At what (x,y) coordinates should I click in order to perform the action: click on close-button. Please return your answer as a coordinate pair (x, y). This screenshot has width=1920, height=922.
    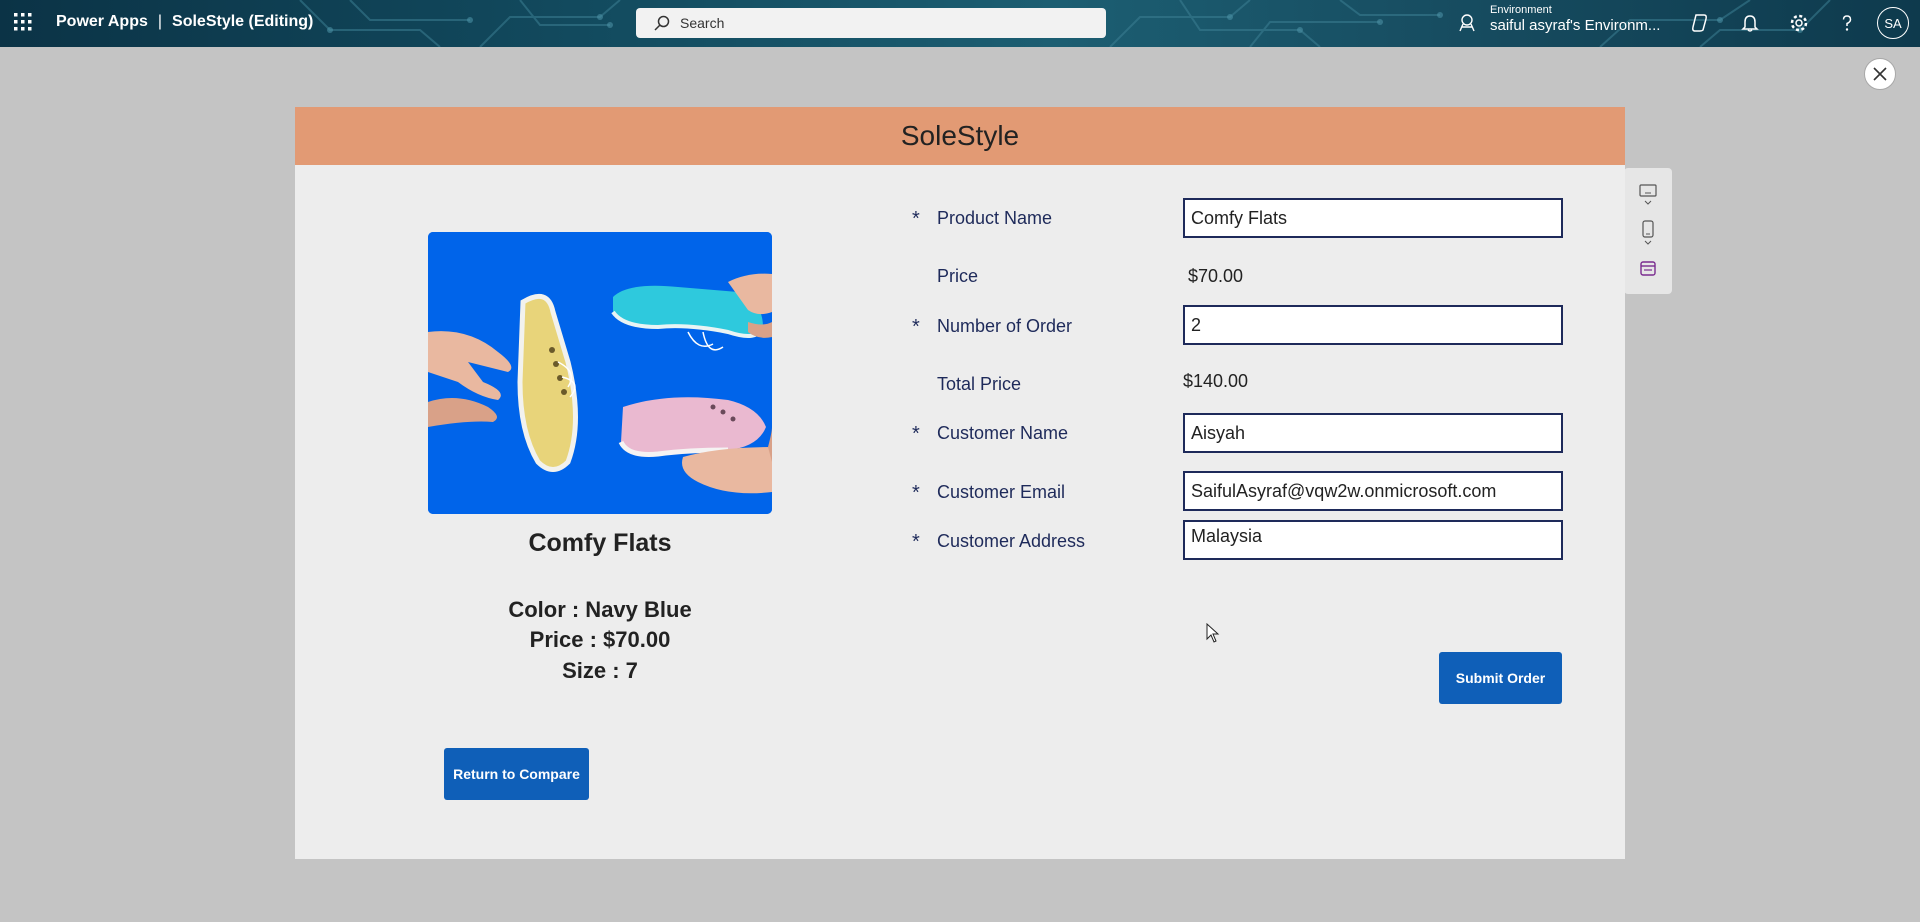
    Looking at the image, I should click on (1880, 74).